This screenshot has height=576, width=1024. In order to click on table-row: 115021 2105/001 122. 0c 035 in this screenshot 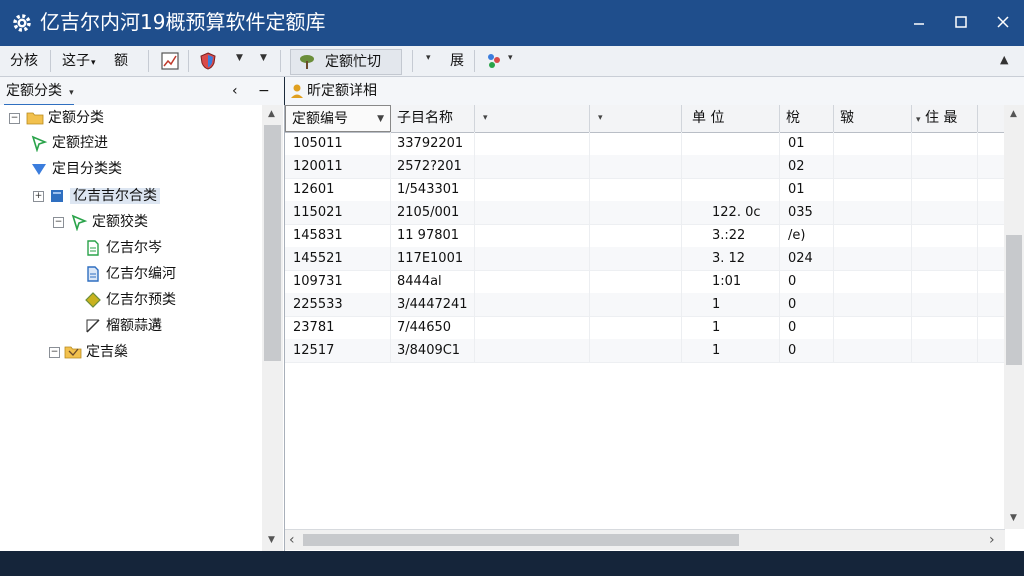, I will do `click(645, 213)`.